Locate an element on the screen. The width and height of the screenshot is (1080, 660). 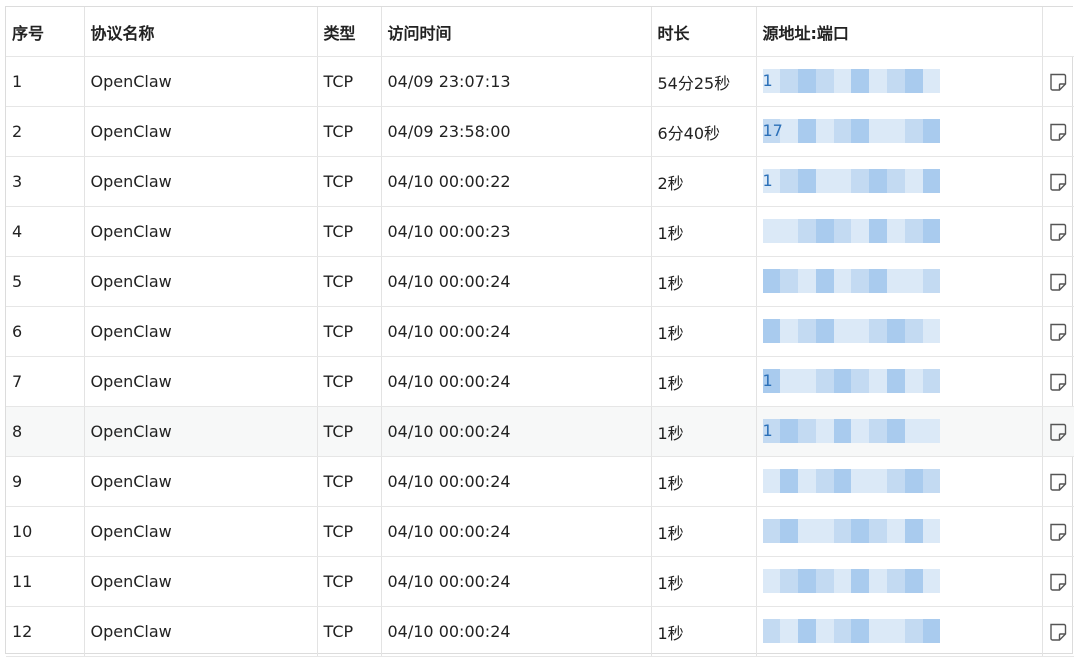
access-time: 04/09 23:58:00 is located at coordinates (516, 131).